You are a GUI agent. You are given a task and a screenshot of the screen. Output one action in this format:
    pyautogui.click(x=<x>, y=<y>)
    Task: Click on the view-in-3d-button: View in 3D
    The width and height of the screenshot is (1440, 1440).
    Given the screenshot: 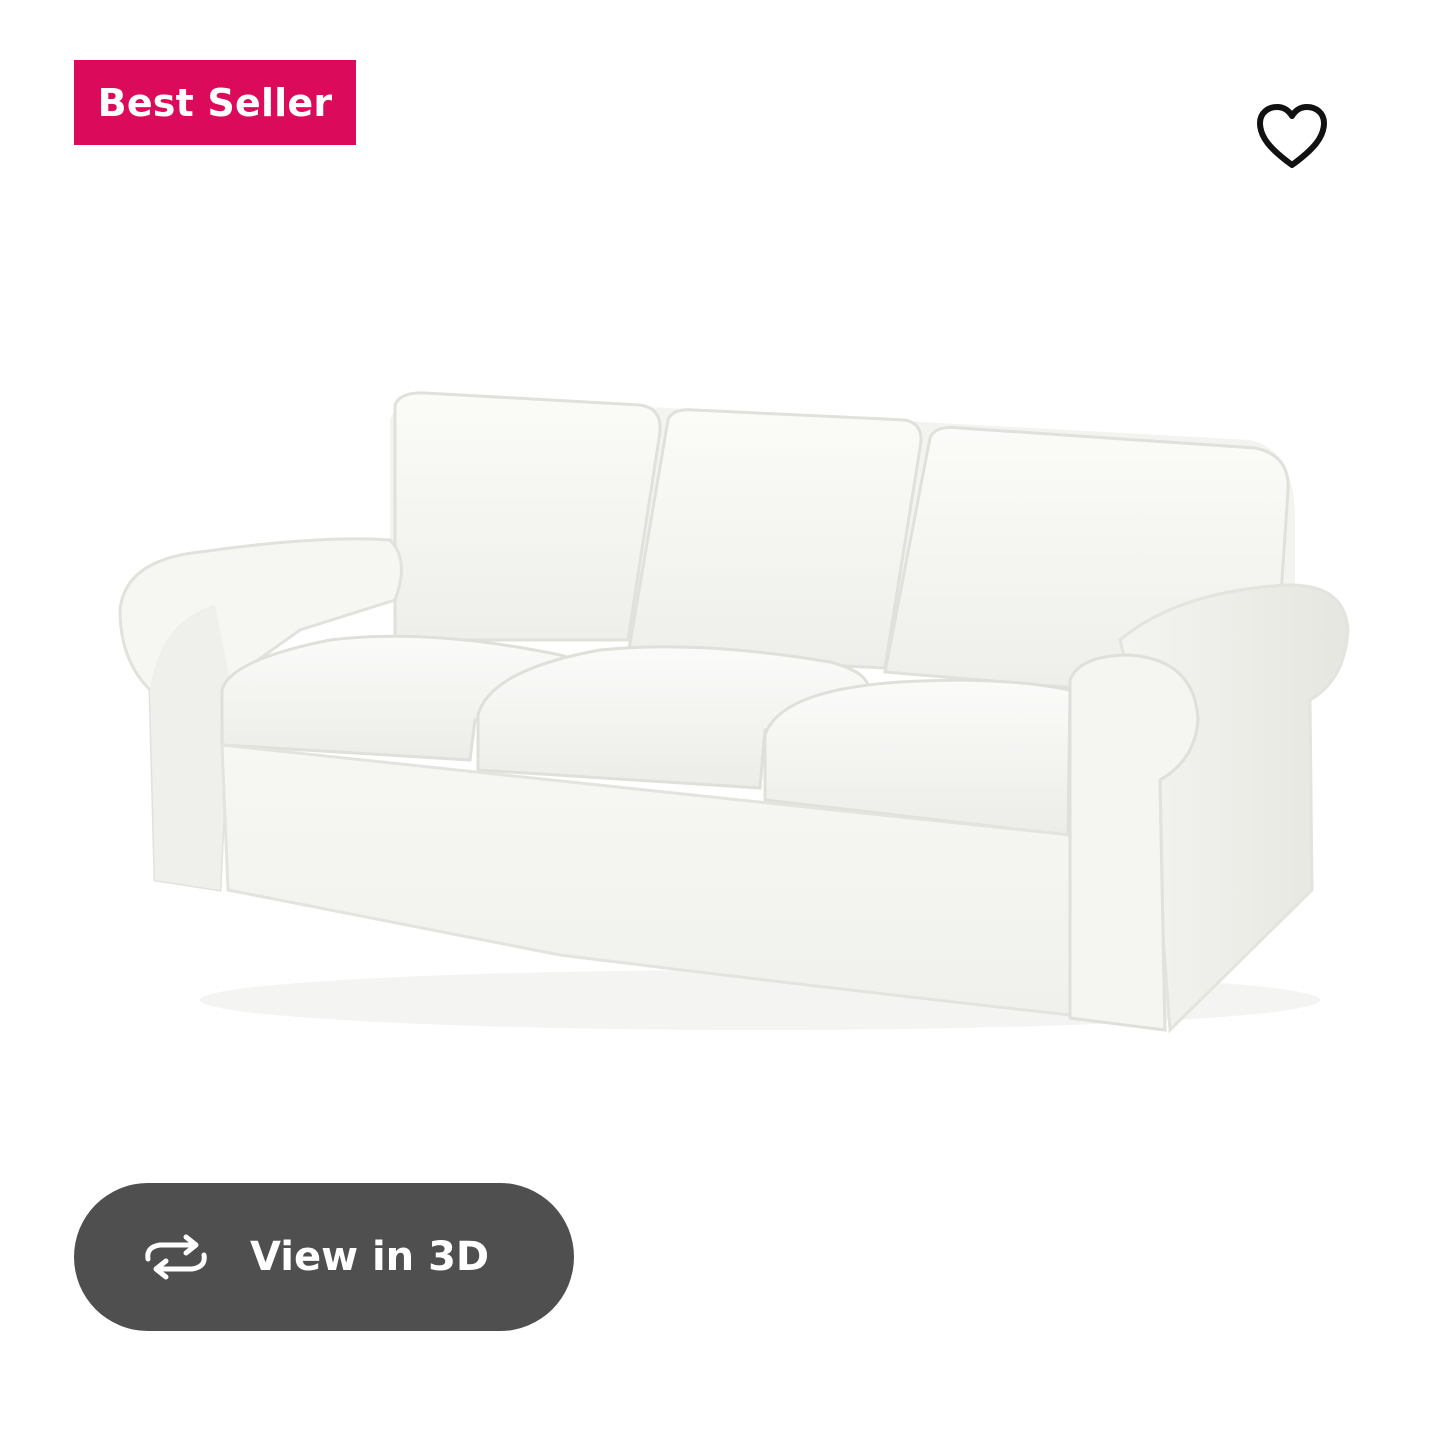 What is the action you would take?
    pyautogui.click(x=324, y=1257)
    